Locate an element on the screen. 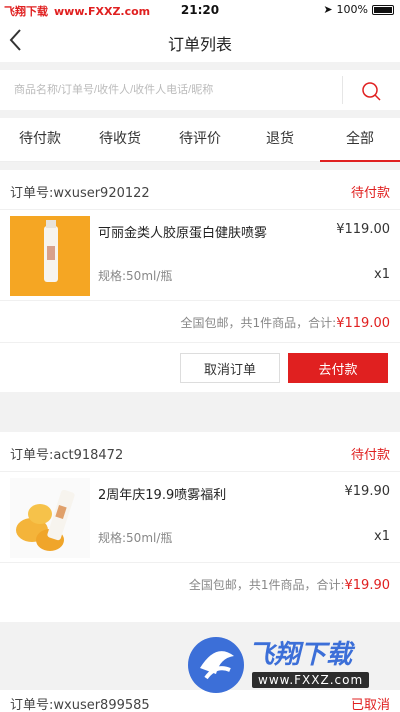 This screenshot has height=712, width=400. watermark-logo-icon is located at coordinates (216, 665).